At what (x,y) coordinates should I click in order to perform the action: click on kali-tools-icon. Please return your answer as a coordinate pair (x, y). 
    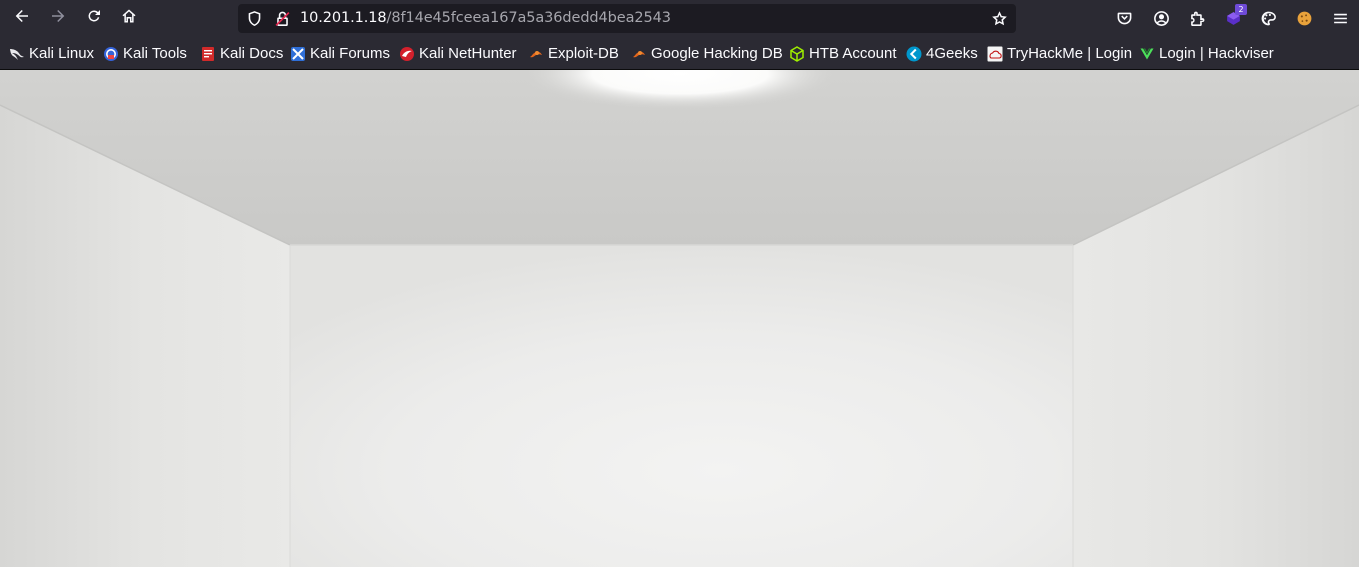
    Looking at the image, I should click on (111, 54).